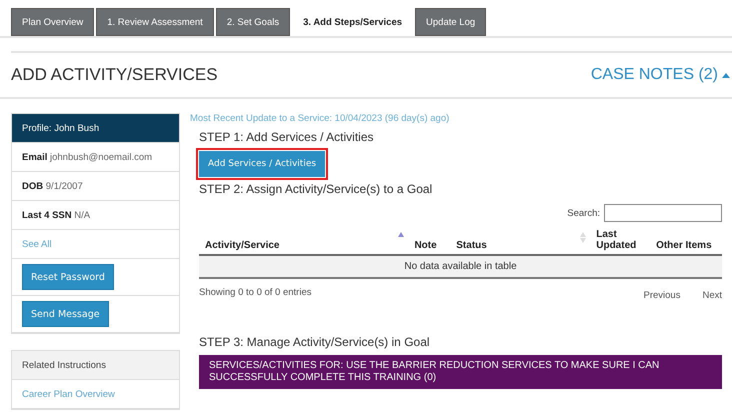 The width and height of the screenshot is (732, 420). I want to click on tab: Plan Overview, so click(52, 22).